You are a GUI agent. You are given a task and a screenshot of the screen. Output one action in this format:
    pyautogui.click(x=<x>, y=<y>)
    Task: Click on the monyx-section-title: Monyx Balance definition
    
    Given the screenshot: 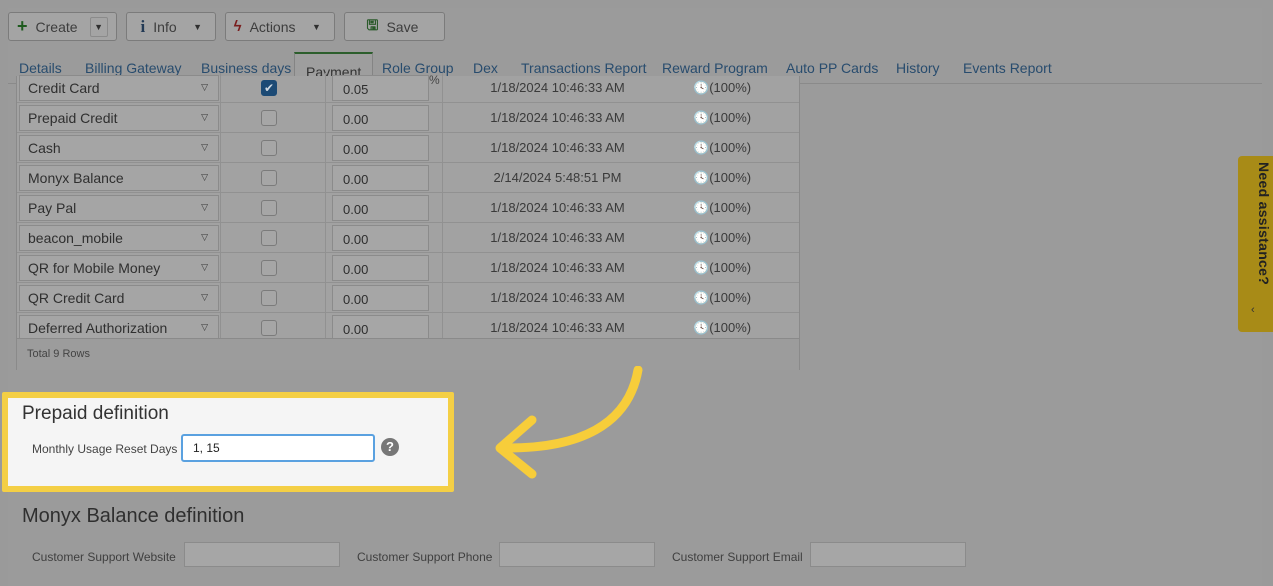 What is the action you would take?
    pyautogui.click(x=133, y=516)
    